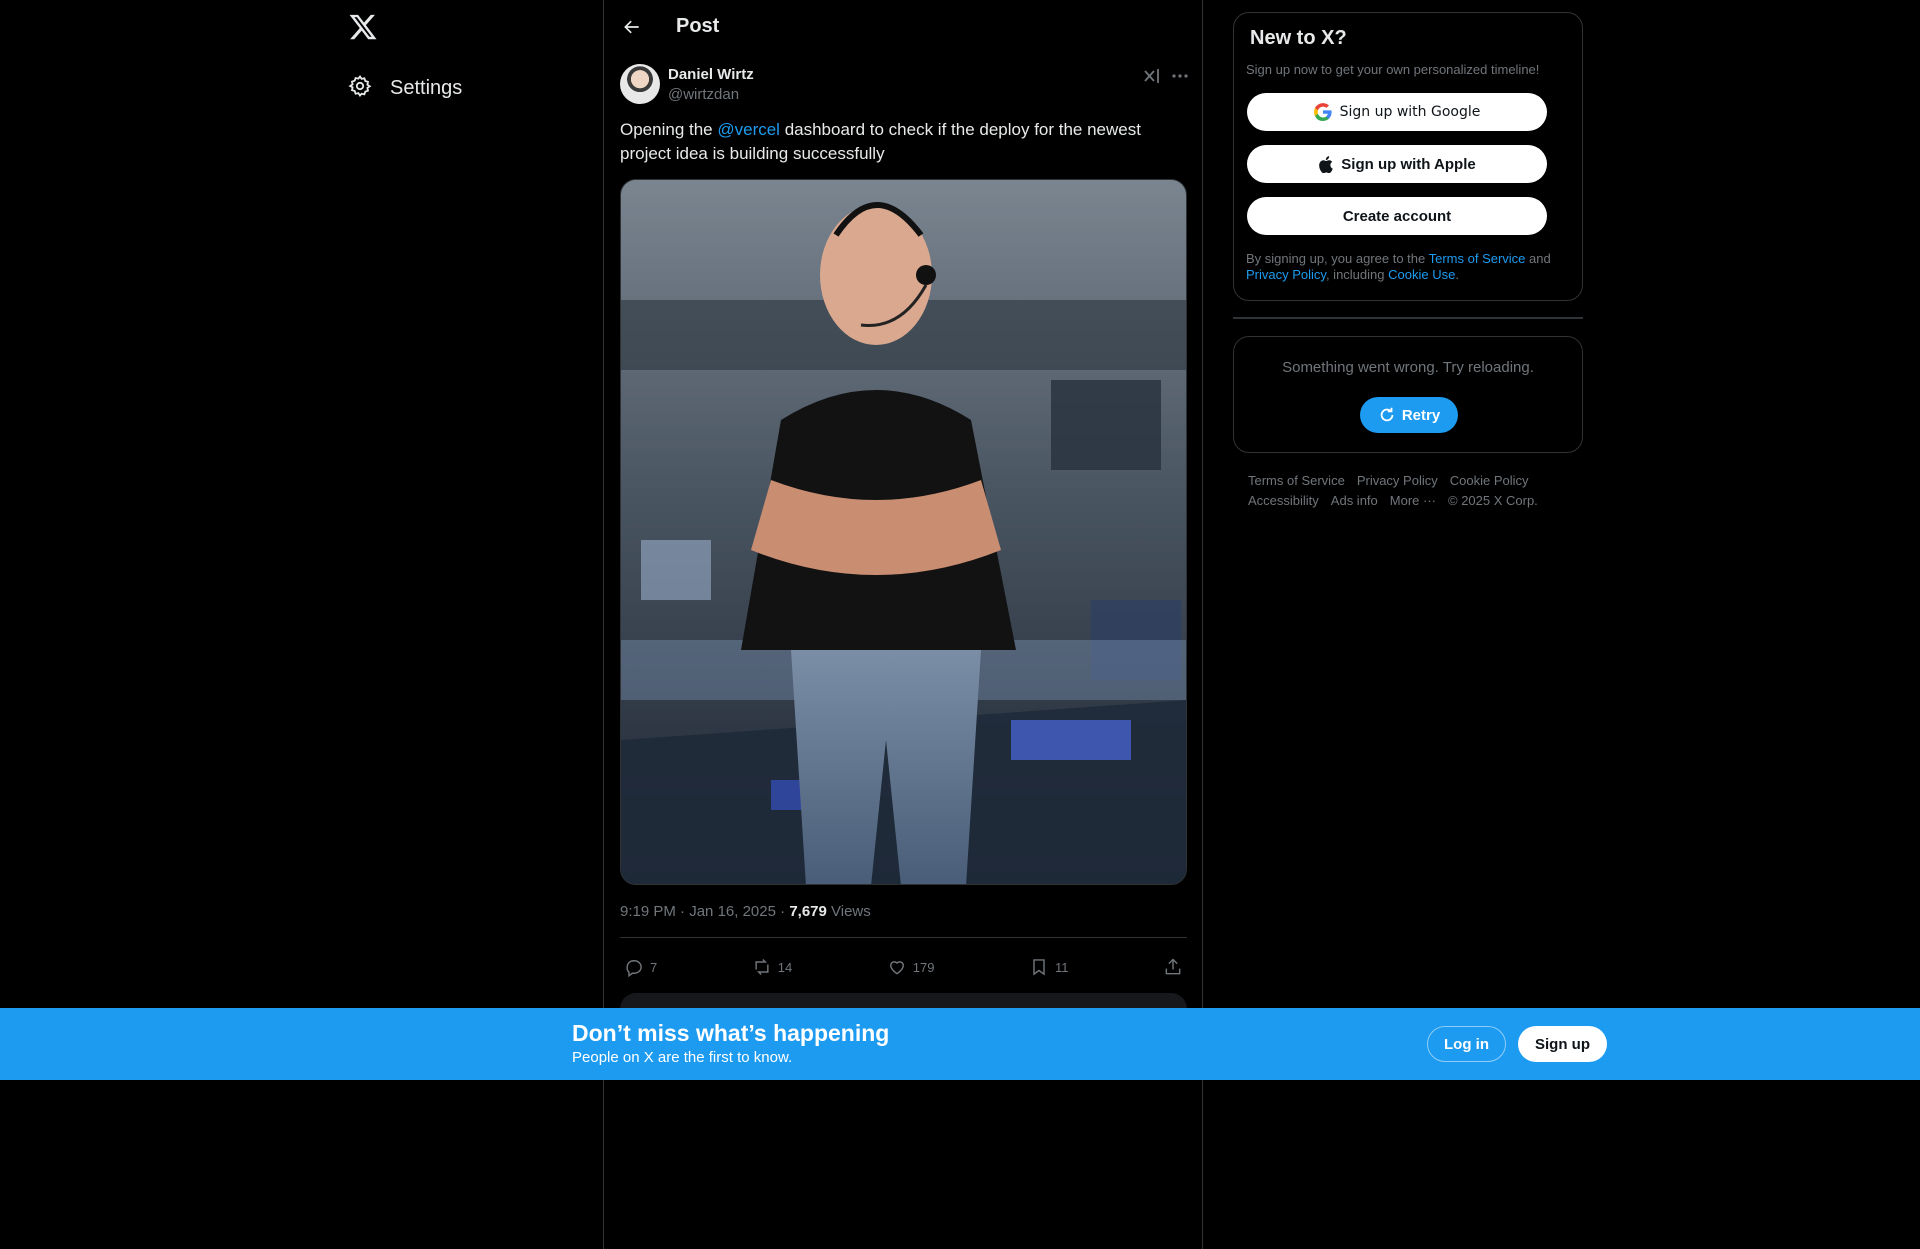 The image size is (1920, 1249). What do you see at coordinates (669, 129) in the screenshot?
I see `post-text-before: Opening the` at bounding box center [669, 129].